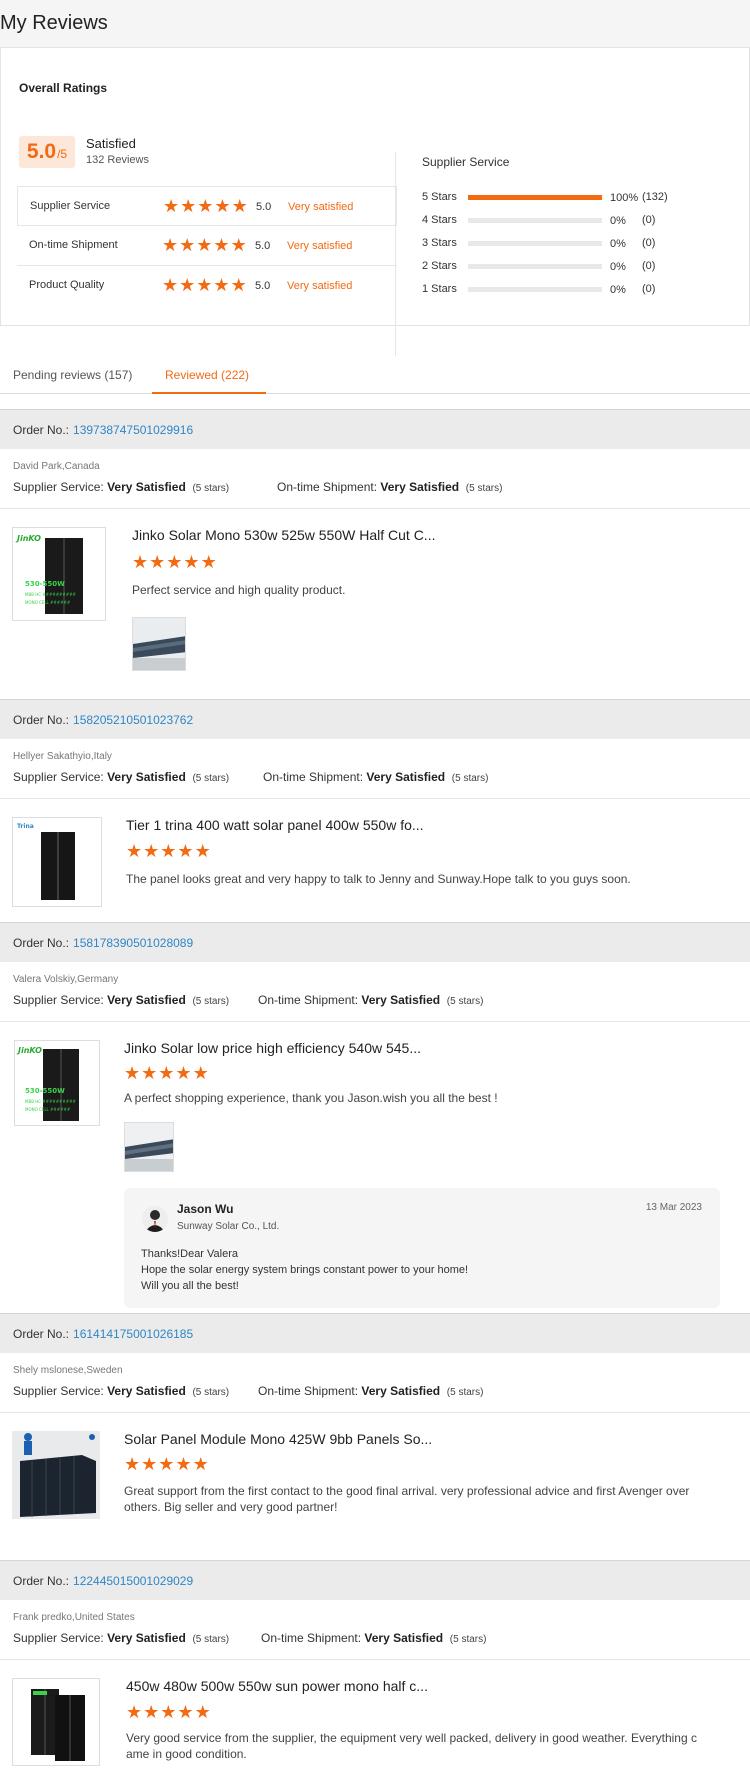 Image resolution: width=750 pixels, height=1788 pixels. Describe the element at coordinates (535, 197) in the screenshot. I see `distribution-bar-fill` at that location.